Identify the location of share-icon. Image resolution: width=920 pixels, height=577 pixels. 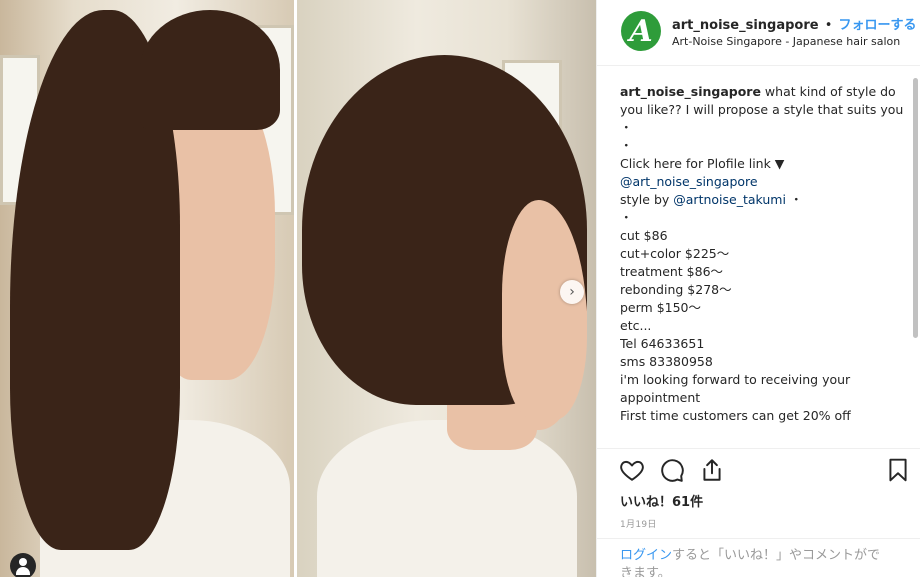
(712, 470).